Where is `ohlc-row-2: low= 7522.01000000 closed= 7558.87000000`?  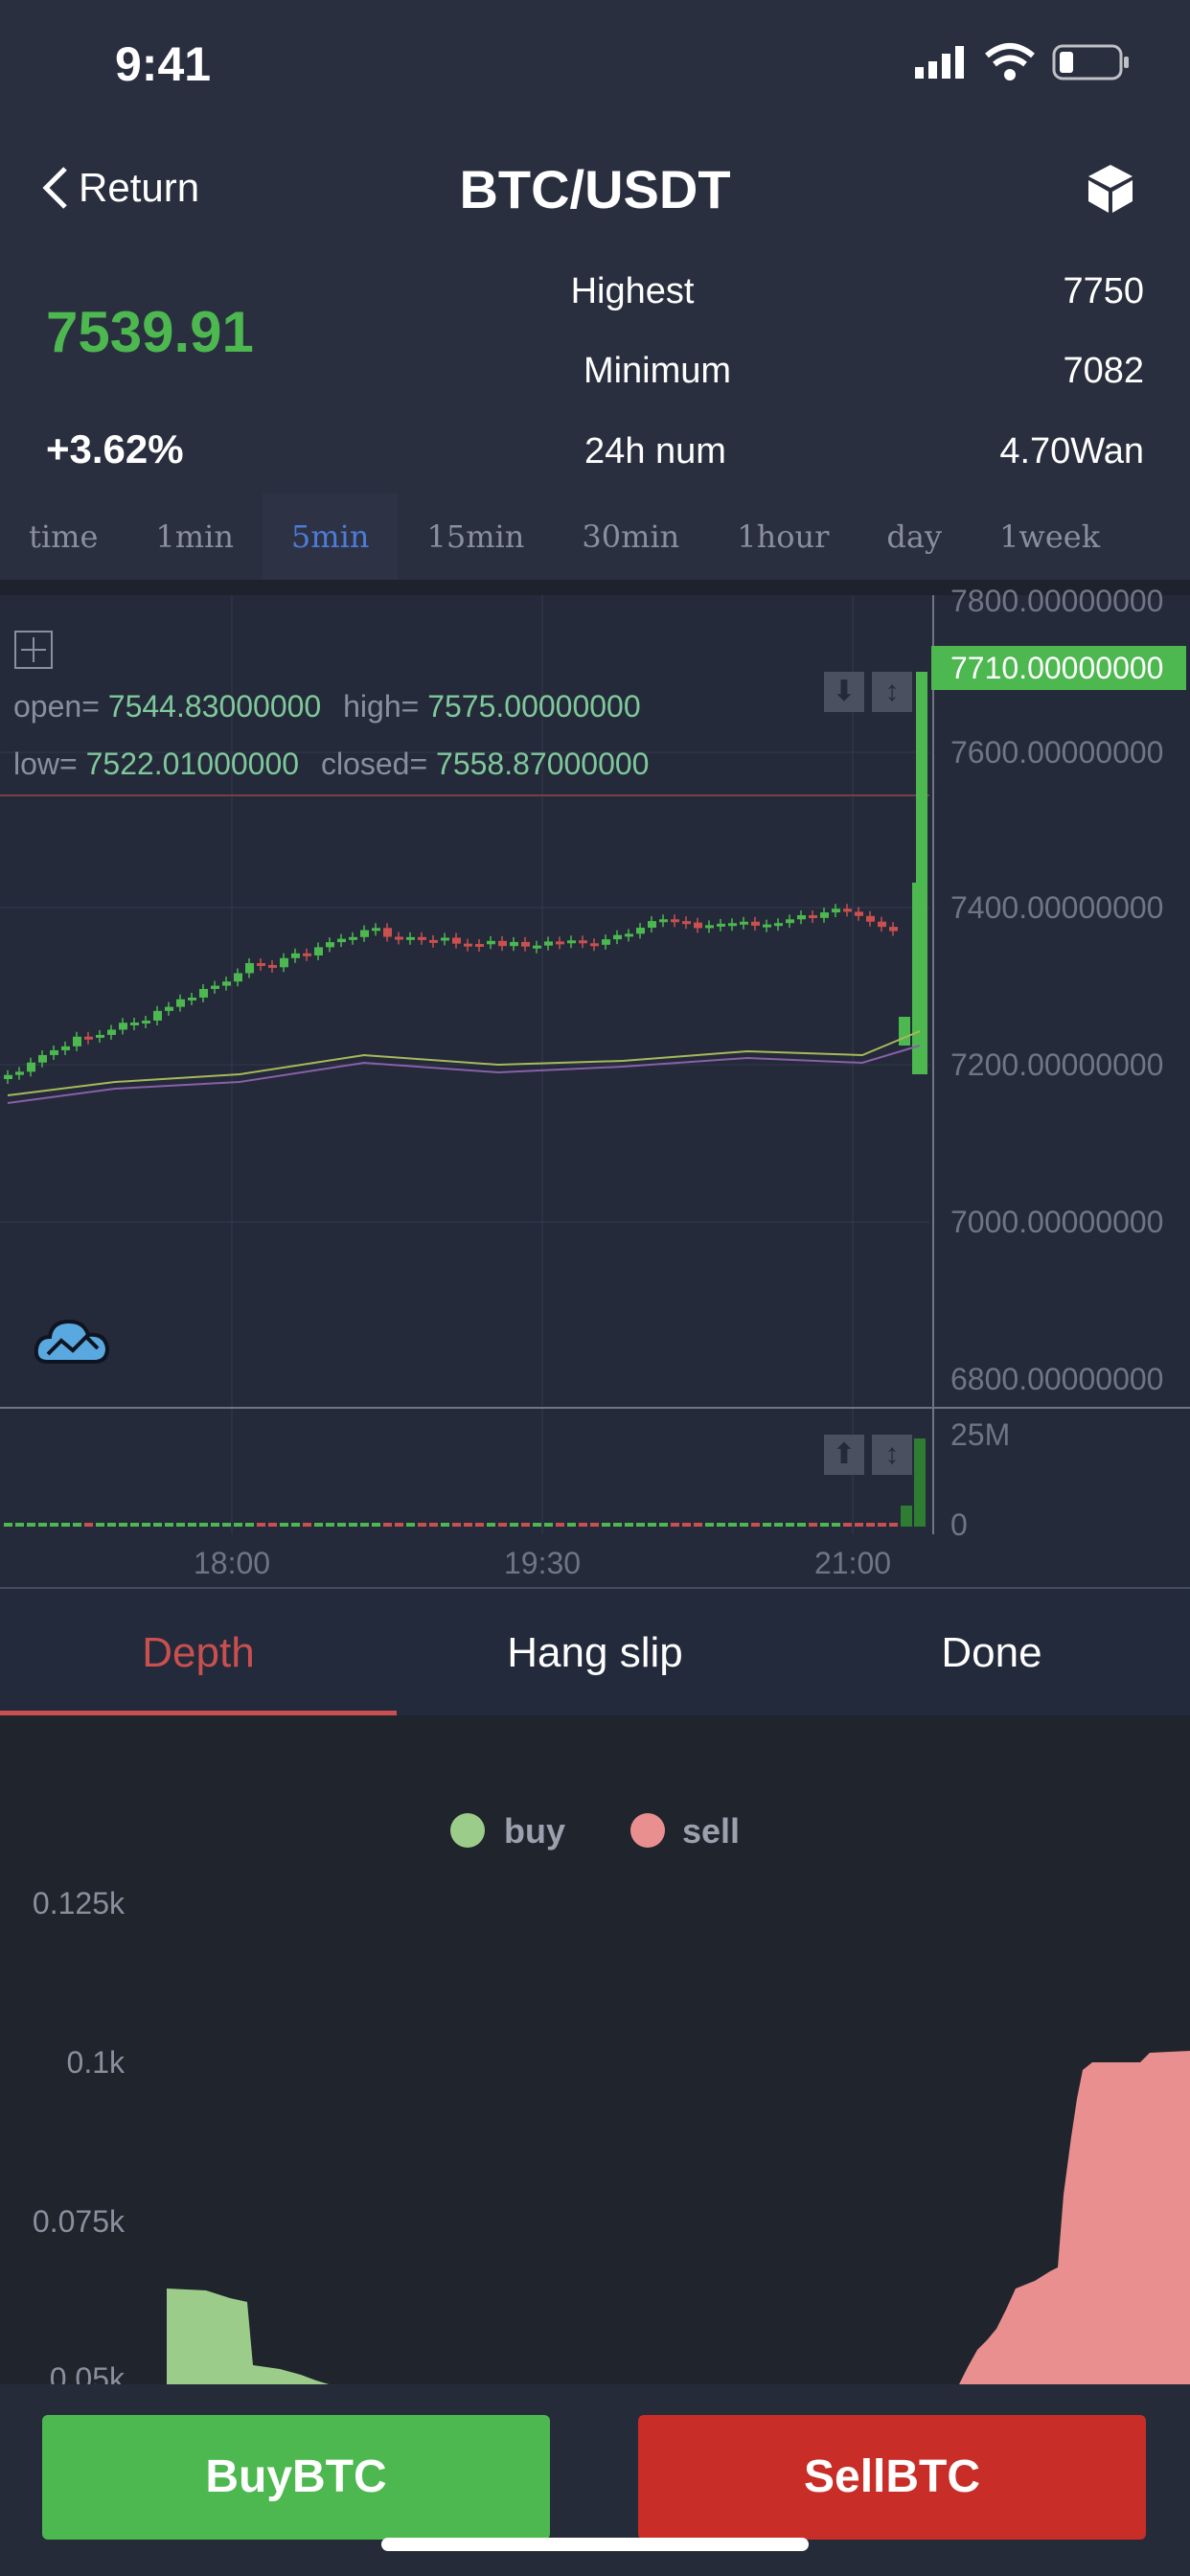
ohlc-row-2: low= 7522.01000000 closed= 7558.87000000 is located at coordinates (331, 764).